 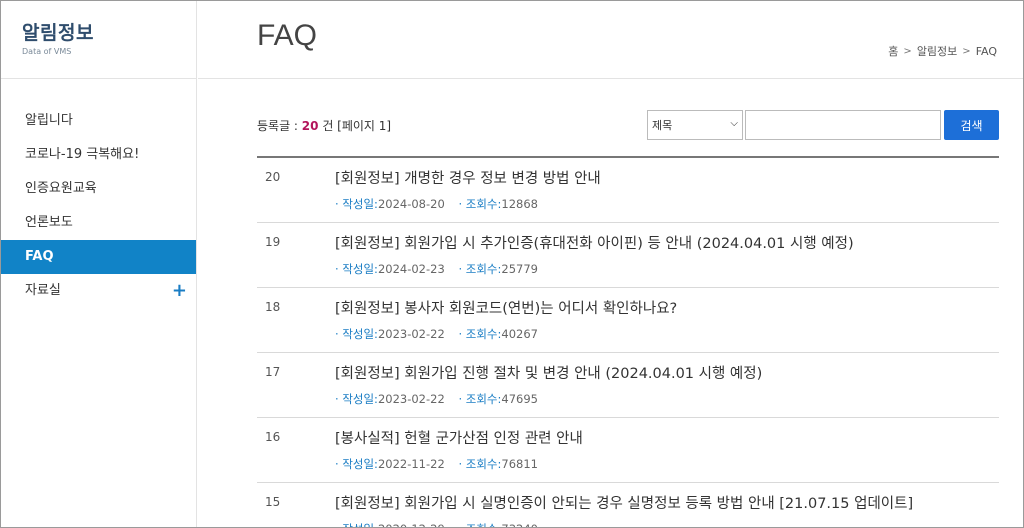 What do you see at coordinates (58, 33) in the screenshot?
I see `site-title: 알림정보` at bounding box center [58, 33].